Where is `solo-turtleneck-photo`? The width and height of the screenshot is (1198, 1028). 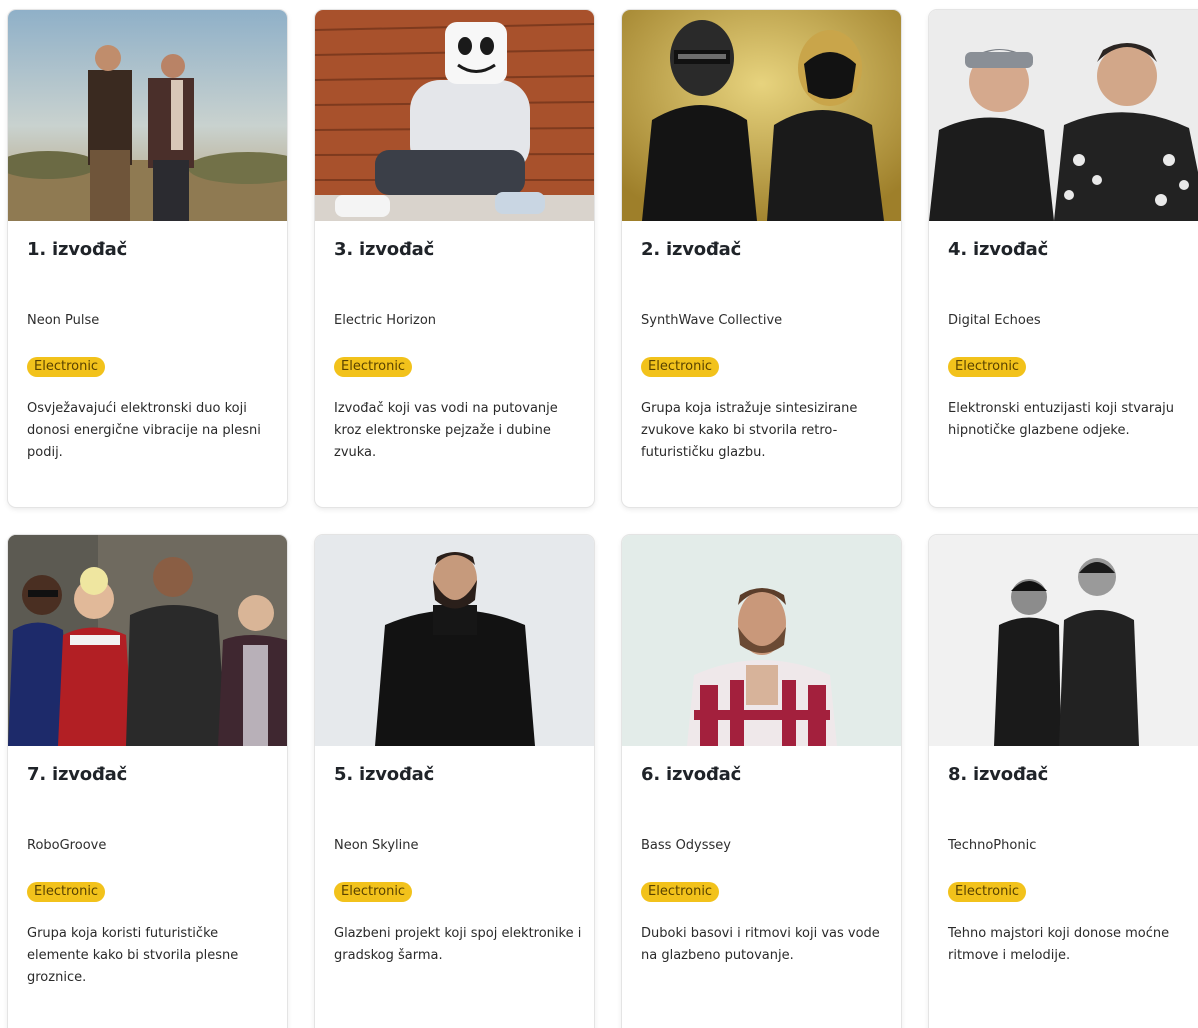 solo-turtleneck-photo is located at coordinates (454, 640).